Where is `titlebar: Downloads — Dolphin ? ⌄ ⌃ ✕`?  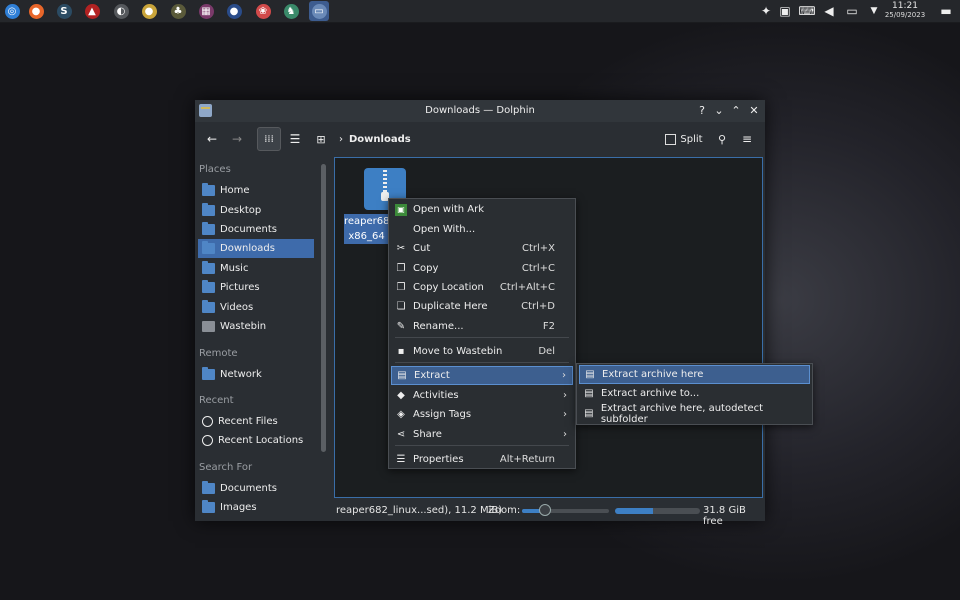 titlebar: Downloads — Dolphin ? ⌄ ⌃ ✕ is located at coordinates (480, 111).